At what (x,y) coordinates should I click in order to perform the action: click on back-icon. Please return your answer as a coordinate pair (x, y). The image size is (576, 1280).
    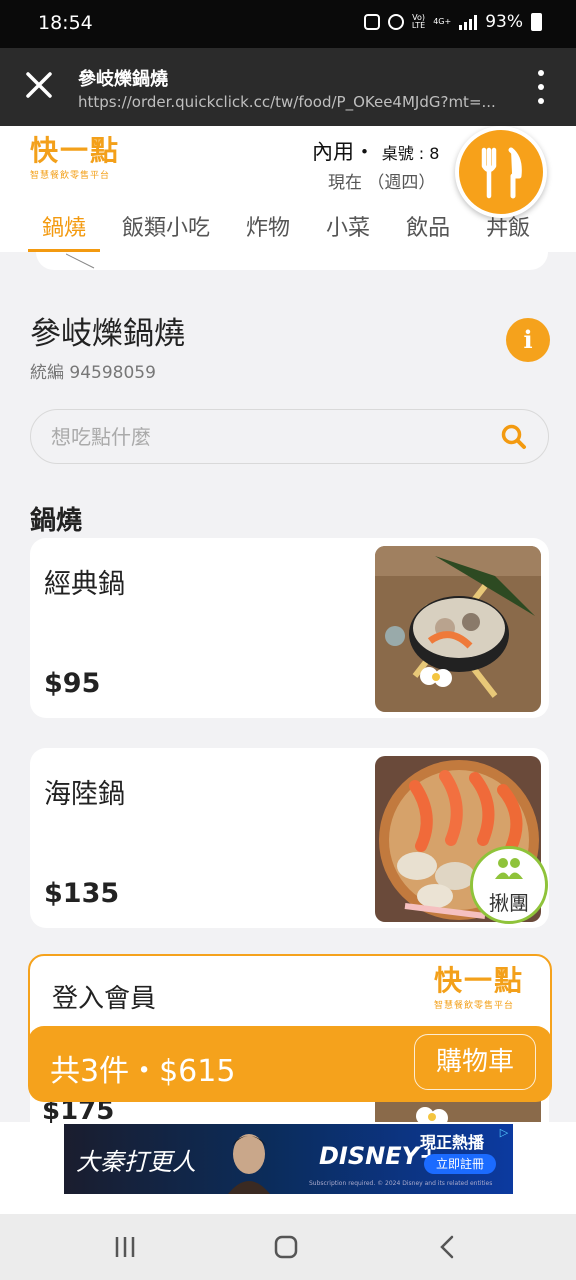
    Looking at the image, I should click on (447, 1247).